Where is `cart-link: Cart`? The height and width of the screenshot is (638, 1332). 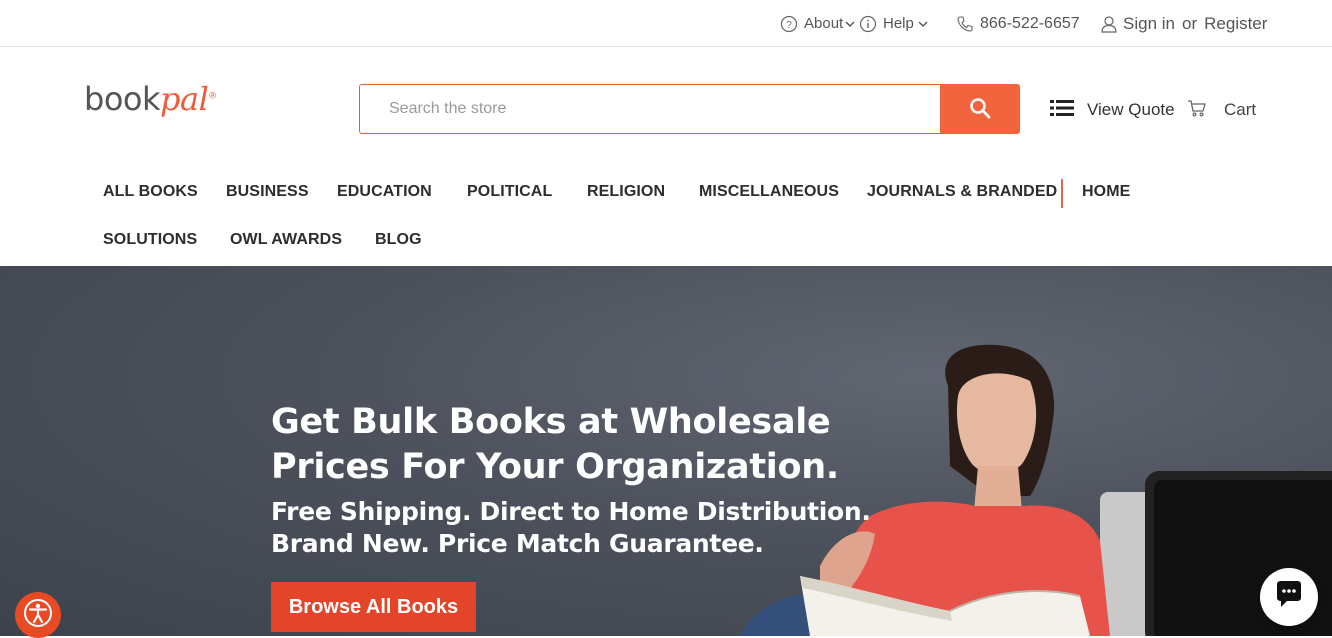 cart-link: Cart is located at coordinates (1221, 110).